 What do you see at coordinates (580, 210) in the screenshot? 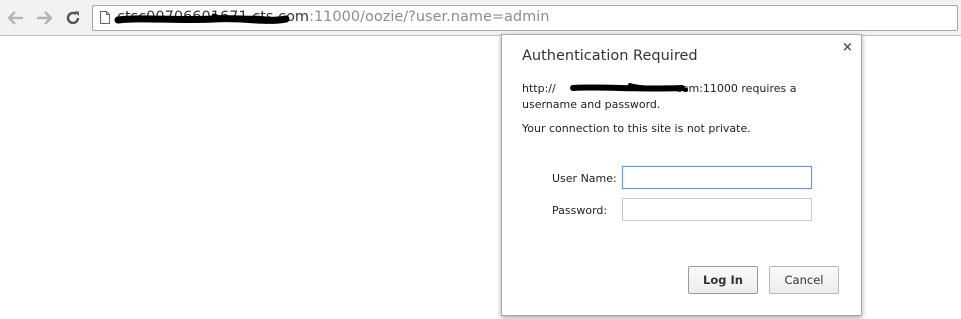
I see `password-label: Password:` at bounding box center [580, 210].